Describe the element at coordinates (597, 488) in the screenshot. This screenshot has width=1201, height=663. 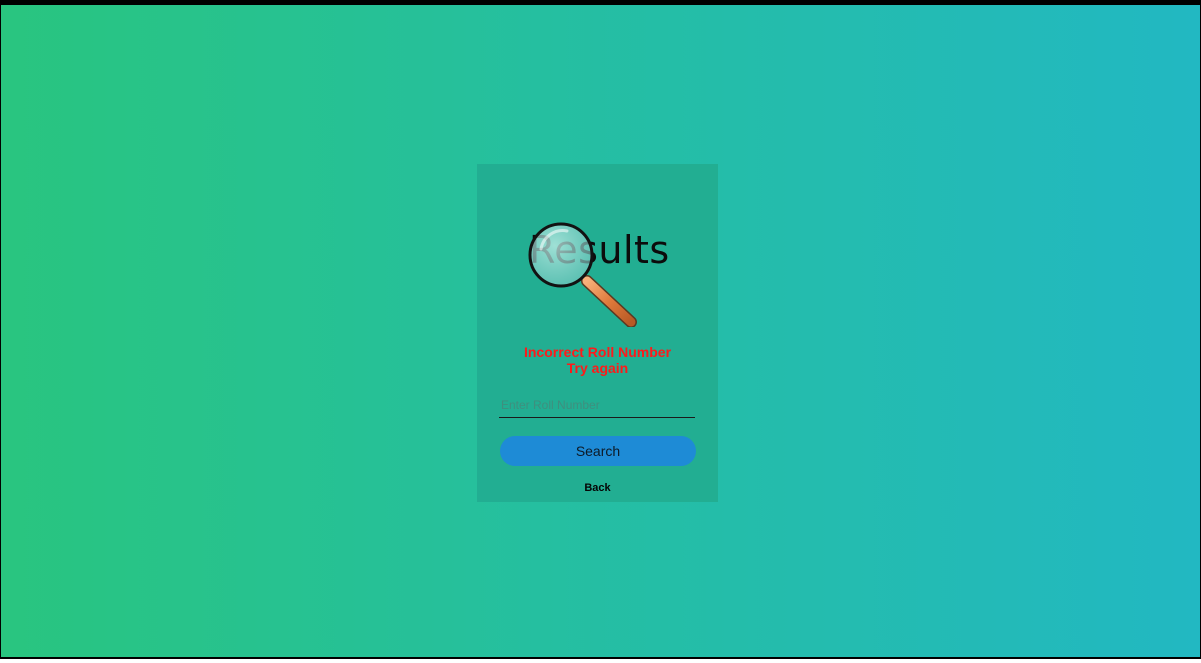
I see `back-link: Back` at that location.